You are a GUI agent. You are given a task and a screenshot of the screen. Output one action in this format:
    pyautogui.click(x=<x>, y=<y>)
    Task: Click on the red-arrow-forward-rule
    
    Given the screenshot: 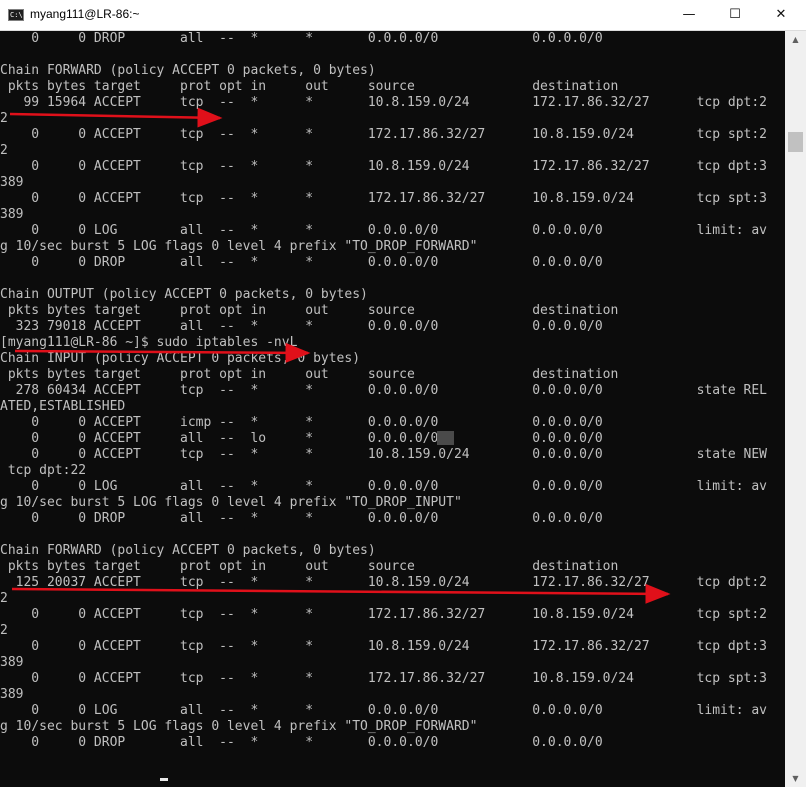 What is the action you would take?
    pyautogui.click(x=116, y=117)
    